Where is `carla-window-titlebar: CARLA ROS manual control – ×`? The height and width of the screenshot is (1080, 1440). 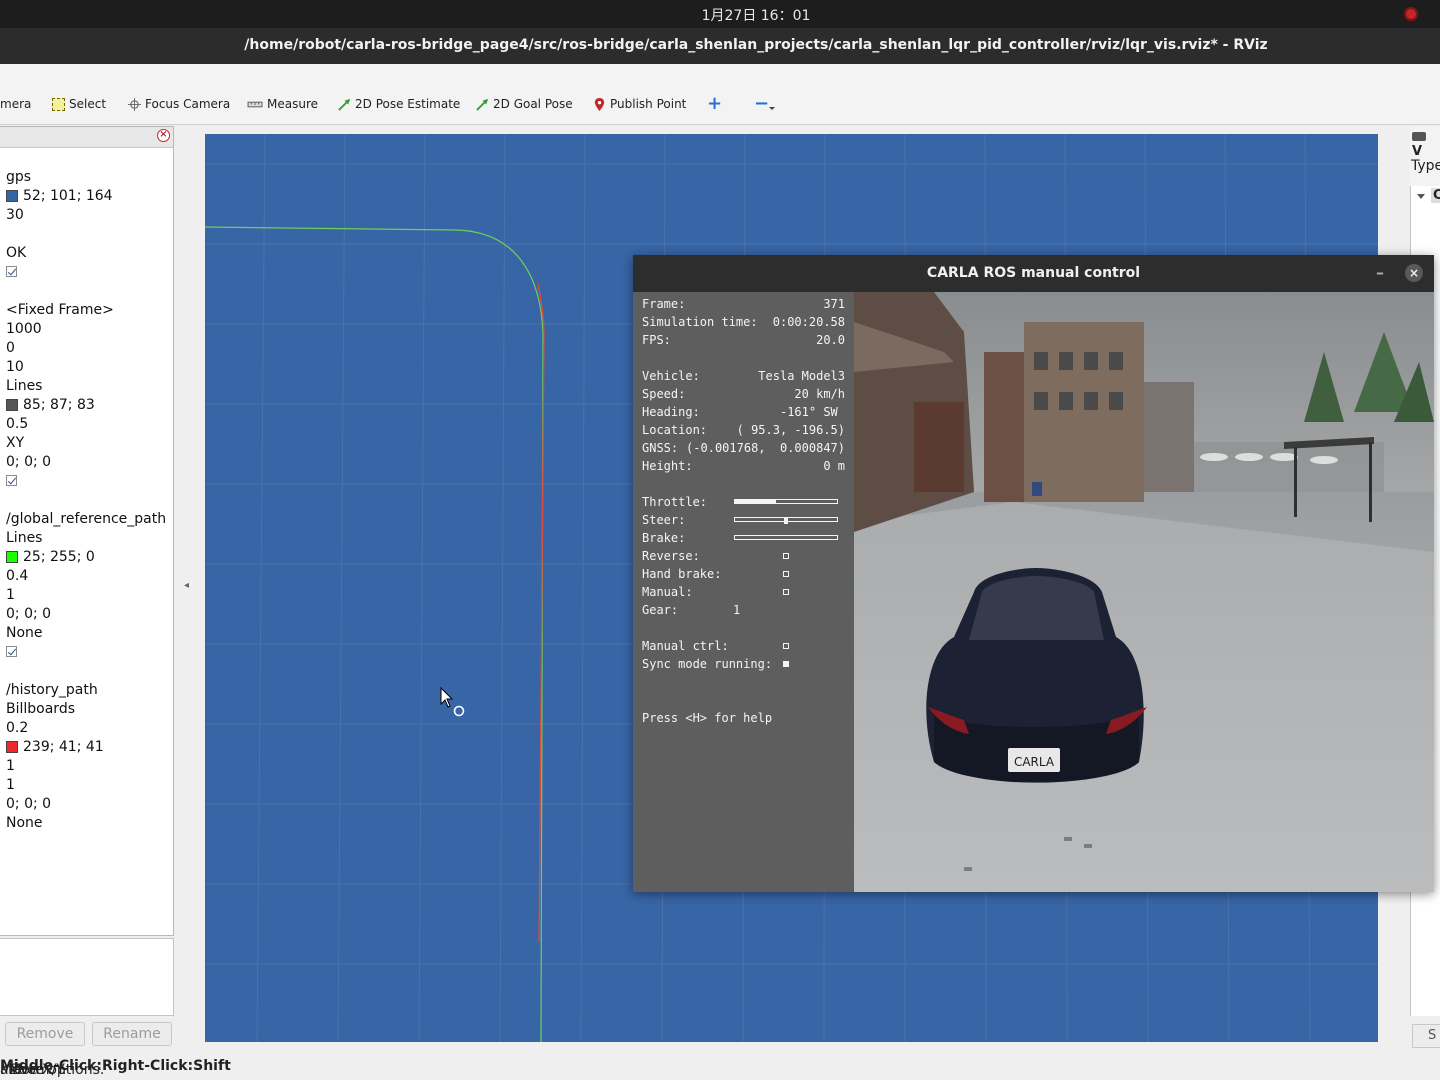
carla-window-titlebar: CARLA ROS manual control – × is located at coordinates (1033, 273).